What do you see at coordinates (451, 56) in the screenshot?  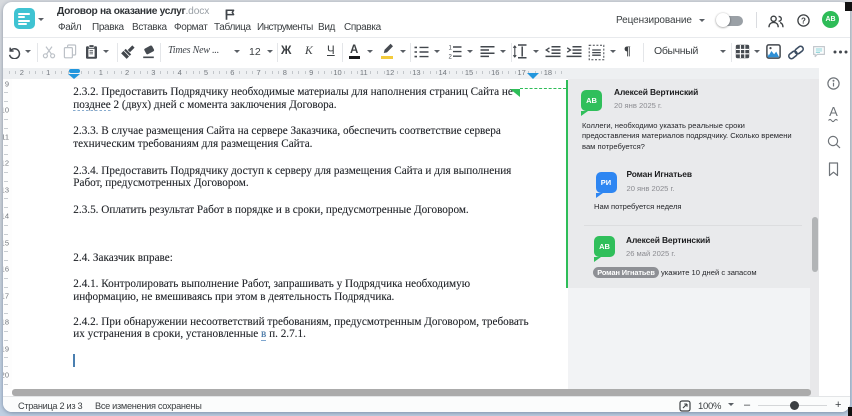 I see `svg-text: 2` at bounding box center [451, 56].